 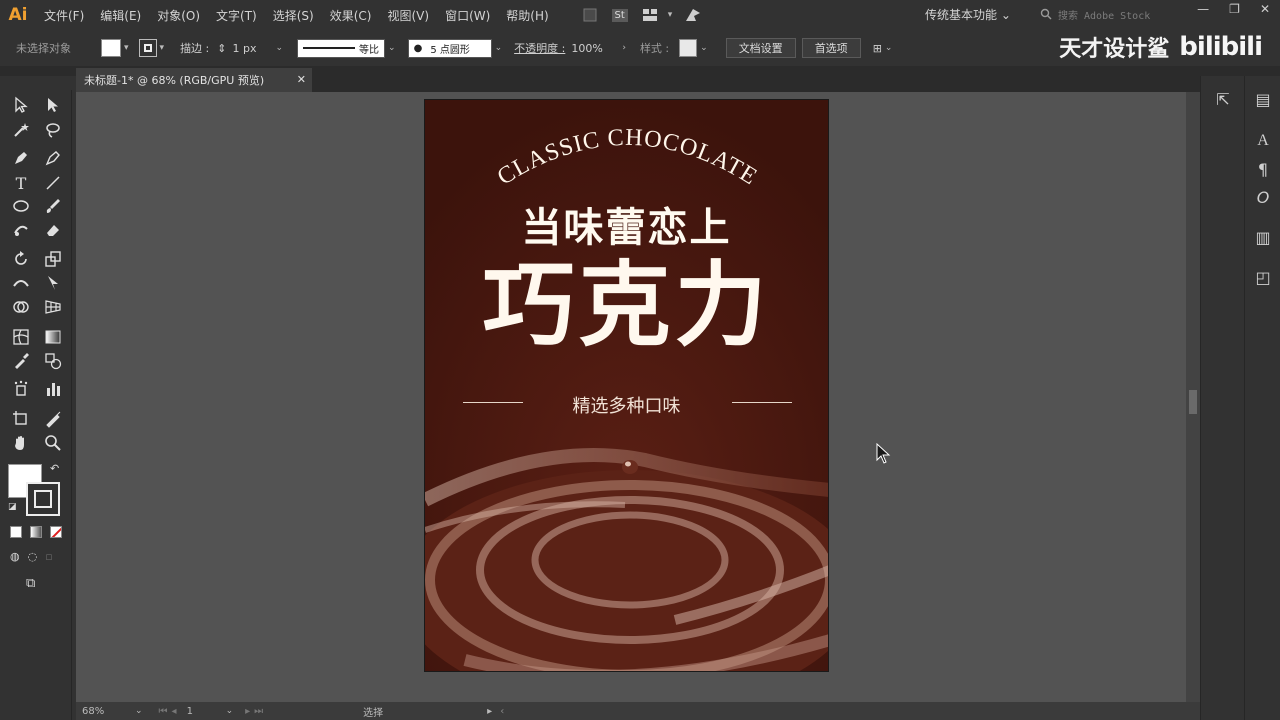 What do you see at coordinates (53, 158) in the screenshot?
I see `curvature-icon` at bounding box center [53, 158].